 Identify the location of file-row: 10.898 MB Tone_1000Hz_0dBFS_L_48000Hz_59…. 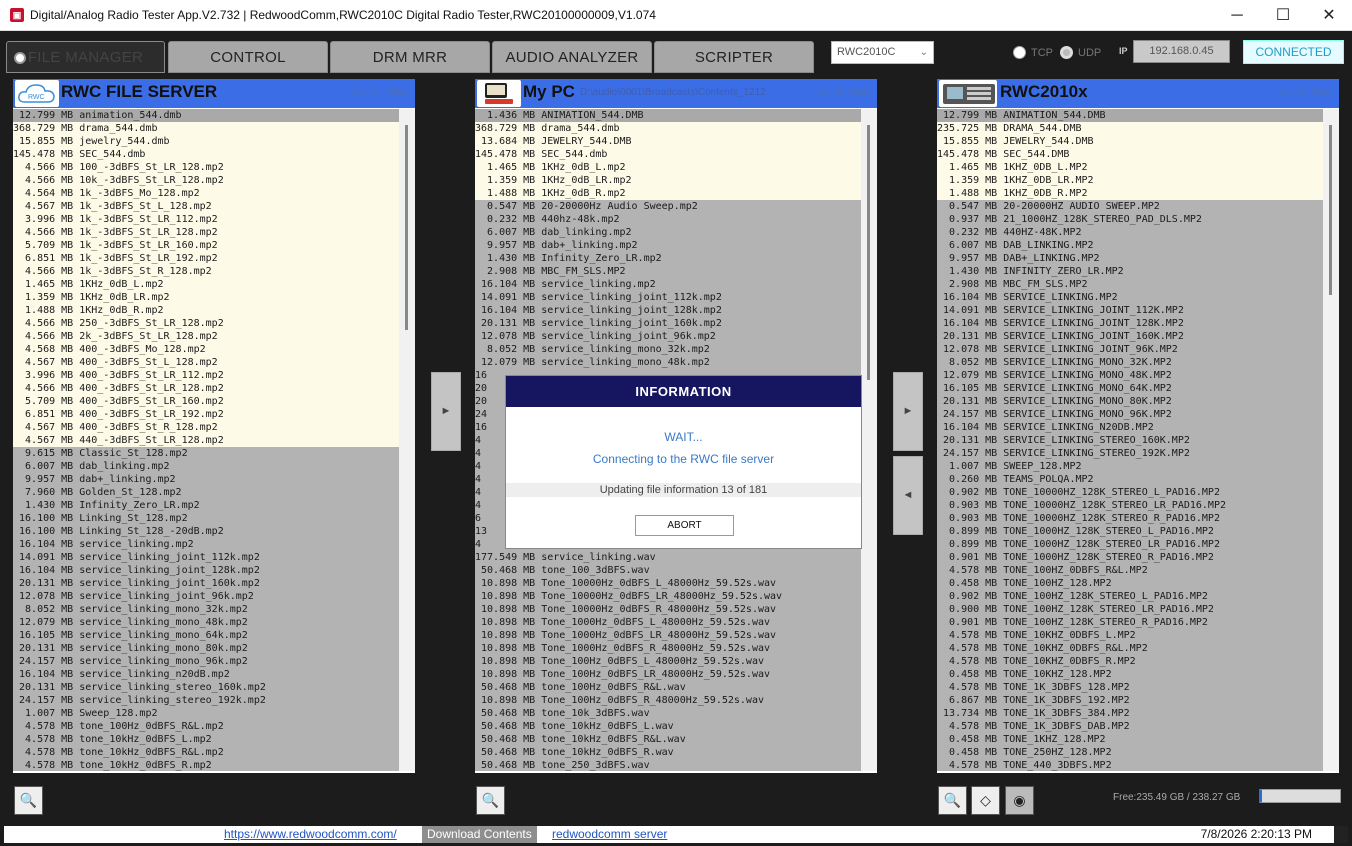
(668, 622).